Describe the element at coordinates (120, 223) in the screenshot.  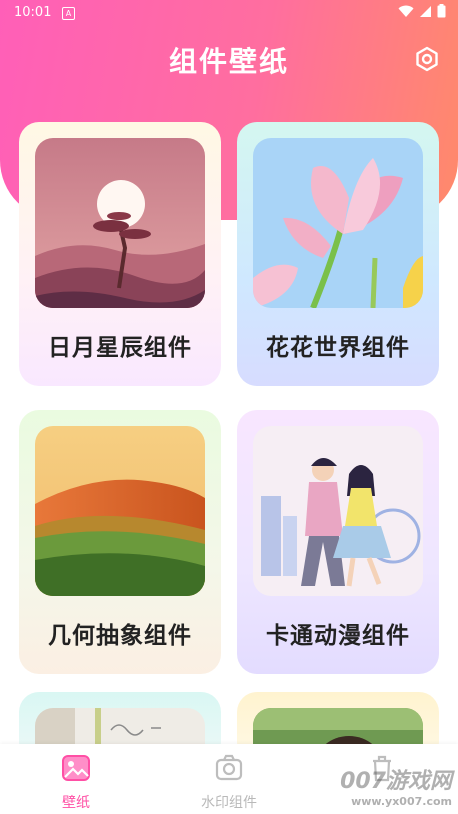
I see `card-image-sunset-tree` at that location.